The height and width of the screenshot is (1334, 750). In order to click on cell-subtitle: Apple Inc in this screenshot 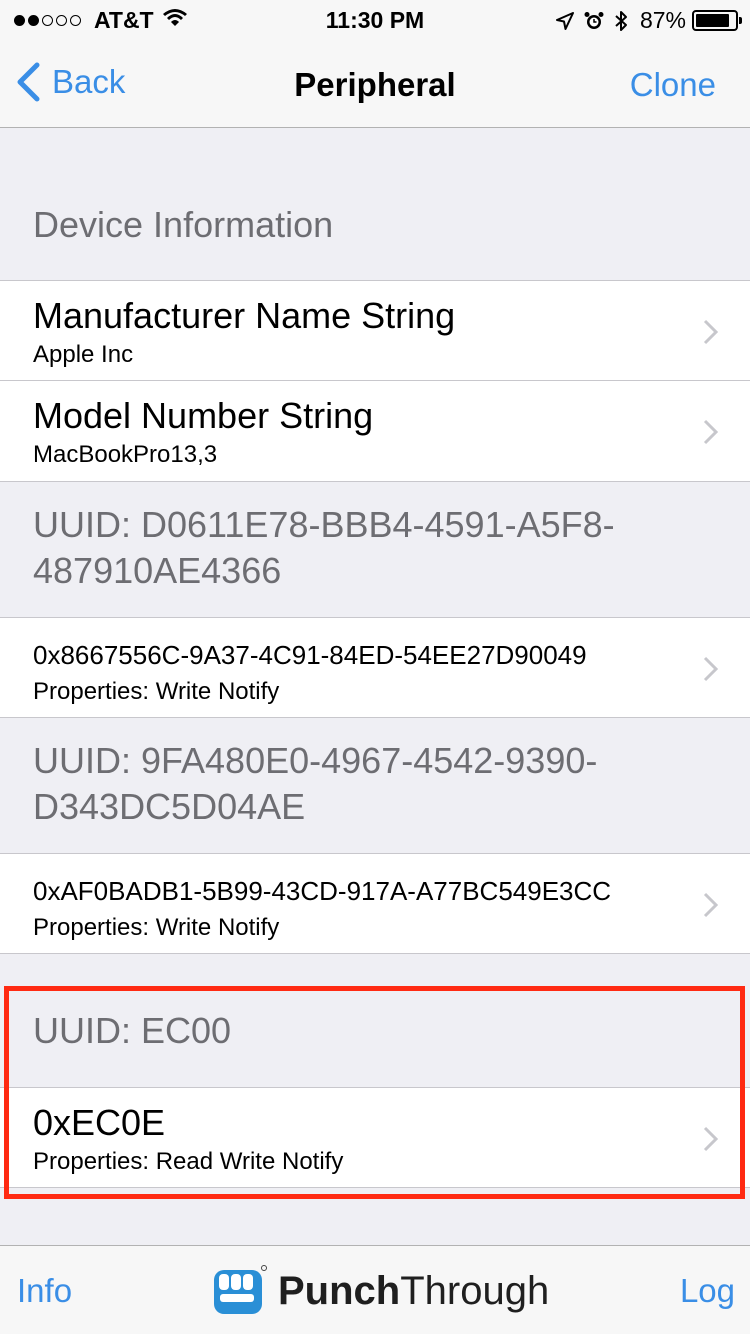, I will do `click(83, 354)`.